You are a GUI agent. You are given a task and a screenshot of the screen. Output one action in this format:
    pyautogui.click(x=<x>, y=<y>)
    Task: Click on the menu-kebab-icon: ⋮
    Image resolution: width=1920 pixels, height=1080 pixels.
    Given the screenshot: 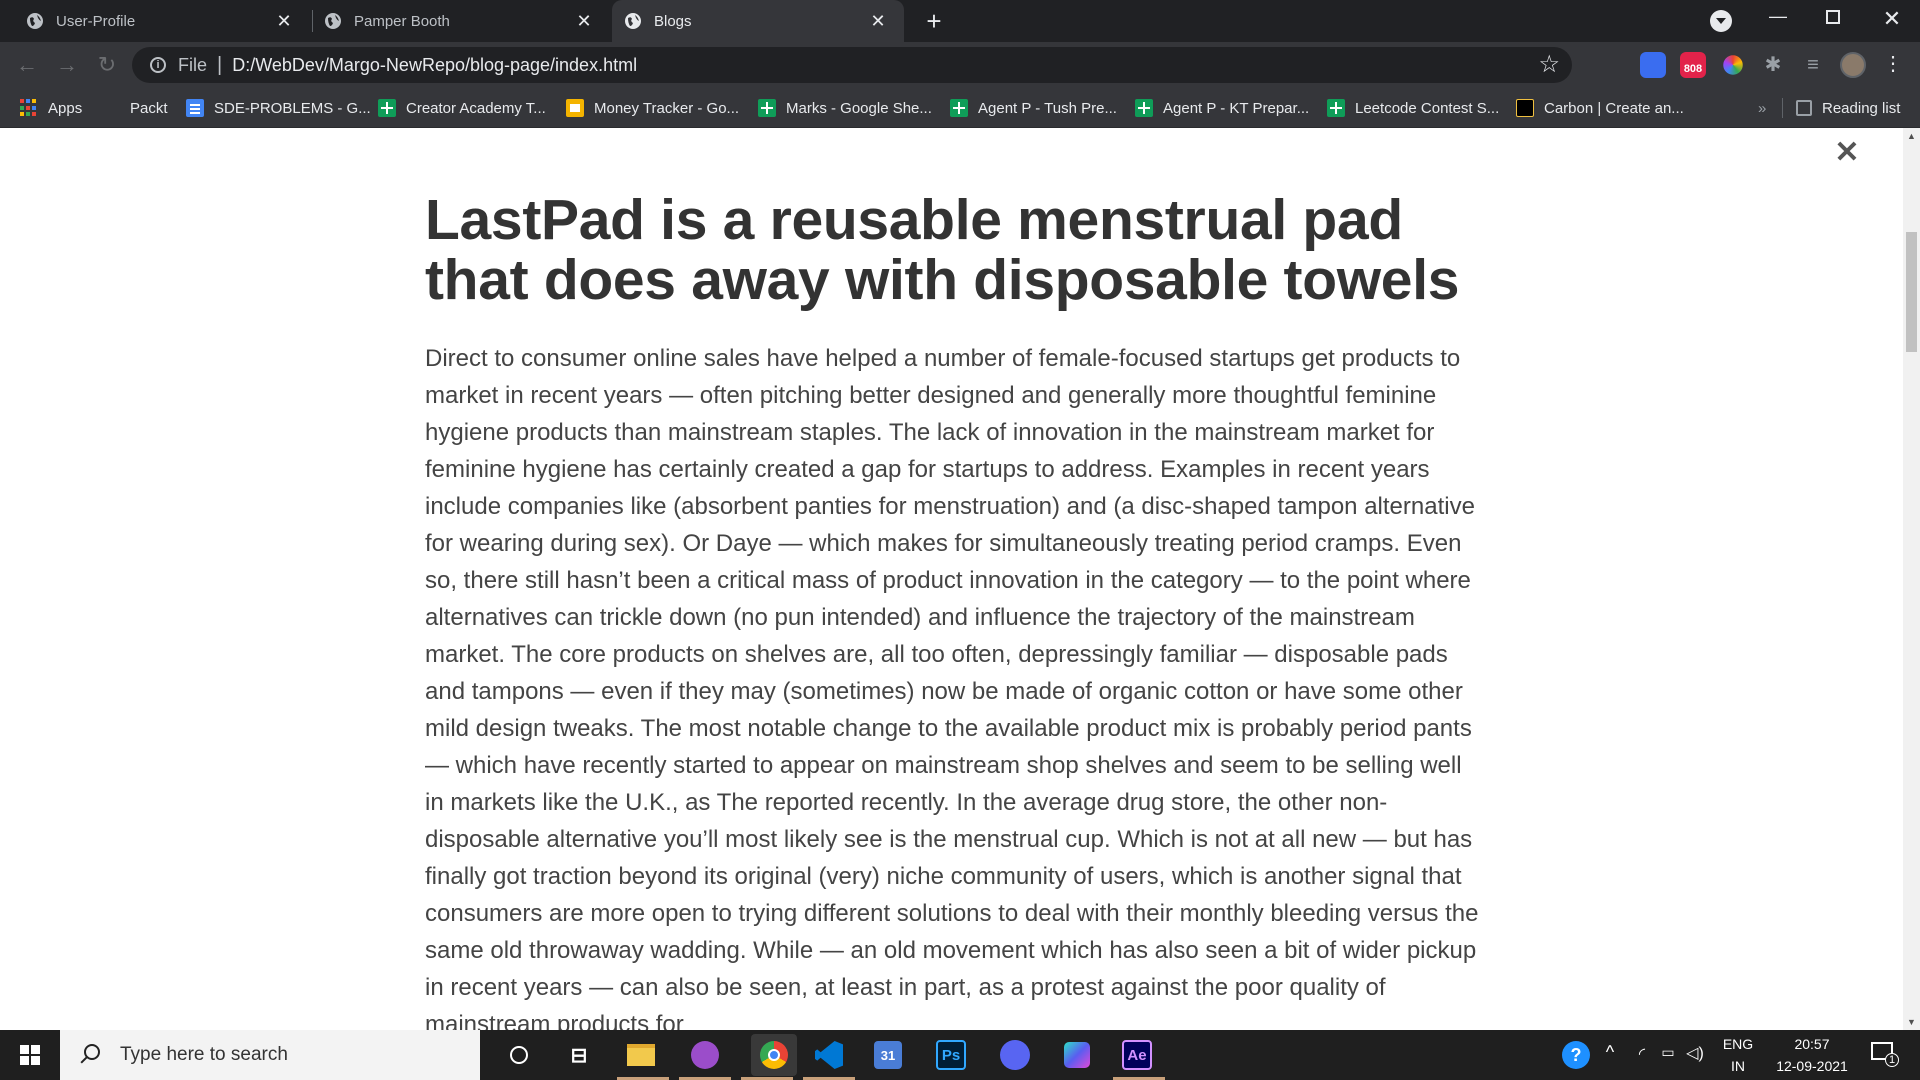 What is the action you would take?
    pyautogui.click(x=1893, y=65)
    